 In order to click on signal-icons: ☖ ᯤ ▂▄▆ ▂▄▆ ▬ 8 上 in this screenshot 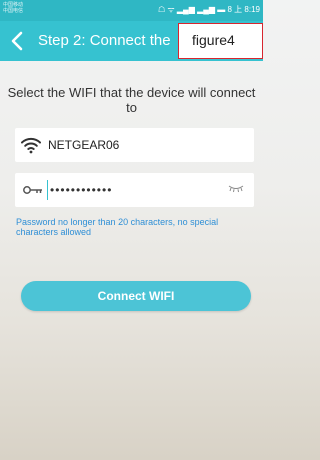, I will do `click(200, 9)`.